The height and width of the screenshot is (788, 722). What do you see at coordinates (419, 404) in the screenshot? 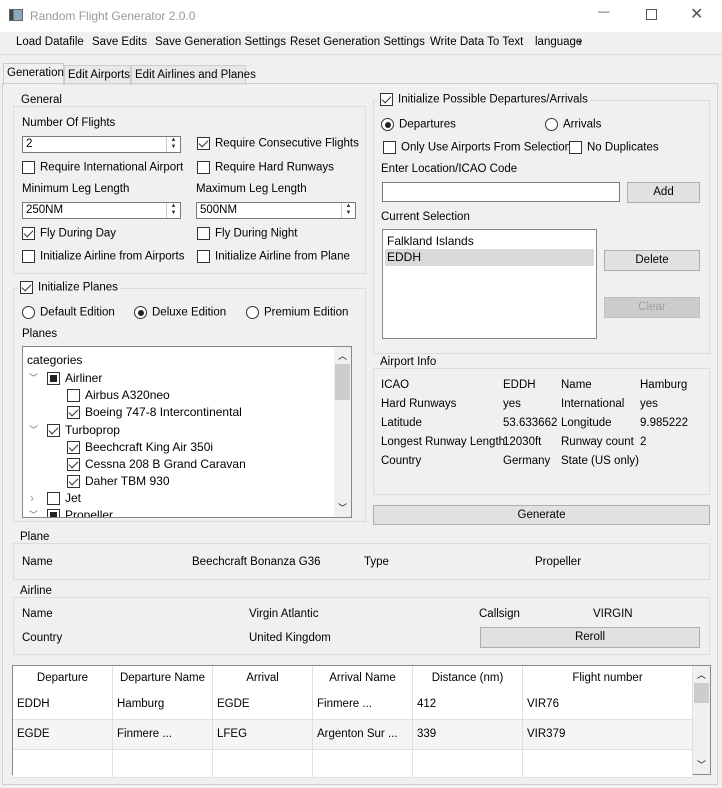
I see `airport-info-label: Hard Runways` at bounding box center [419, 404].